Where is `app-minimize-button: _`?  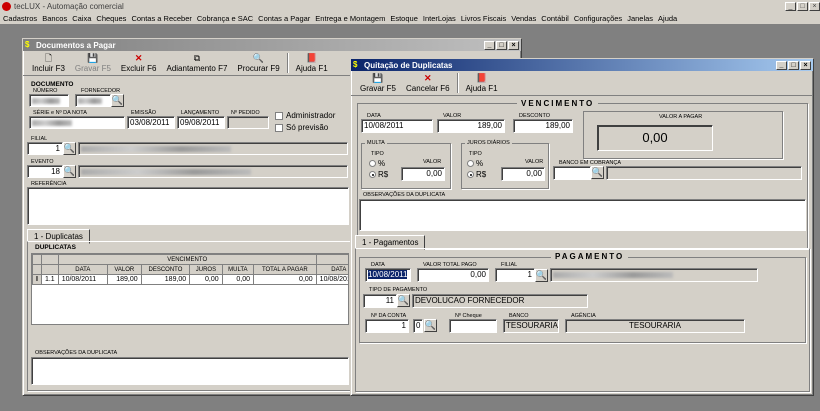
app-minimize-button: _ is located at coordinates (790, 6).